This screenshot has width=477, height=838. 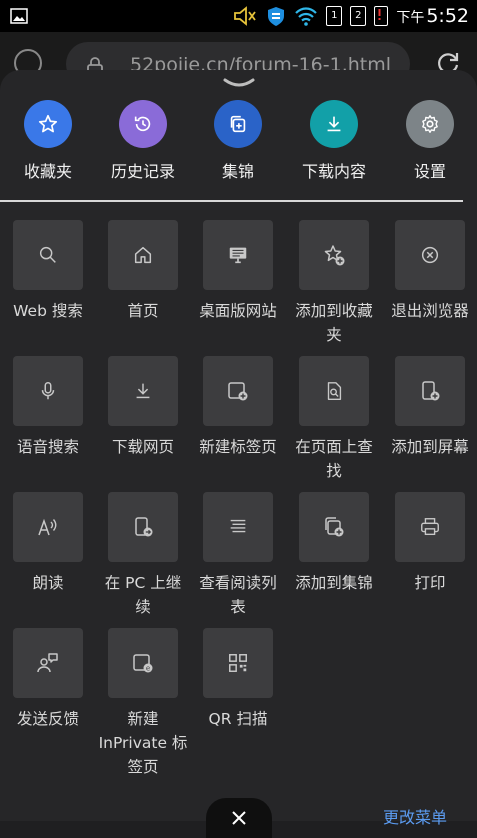 I want to click on menu-label: 新建标签页, so click(x=238, y=447).